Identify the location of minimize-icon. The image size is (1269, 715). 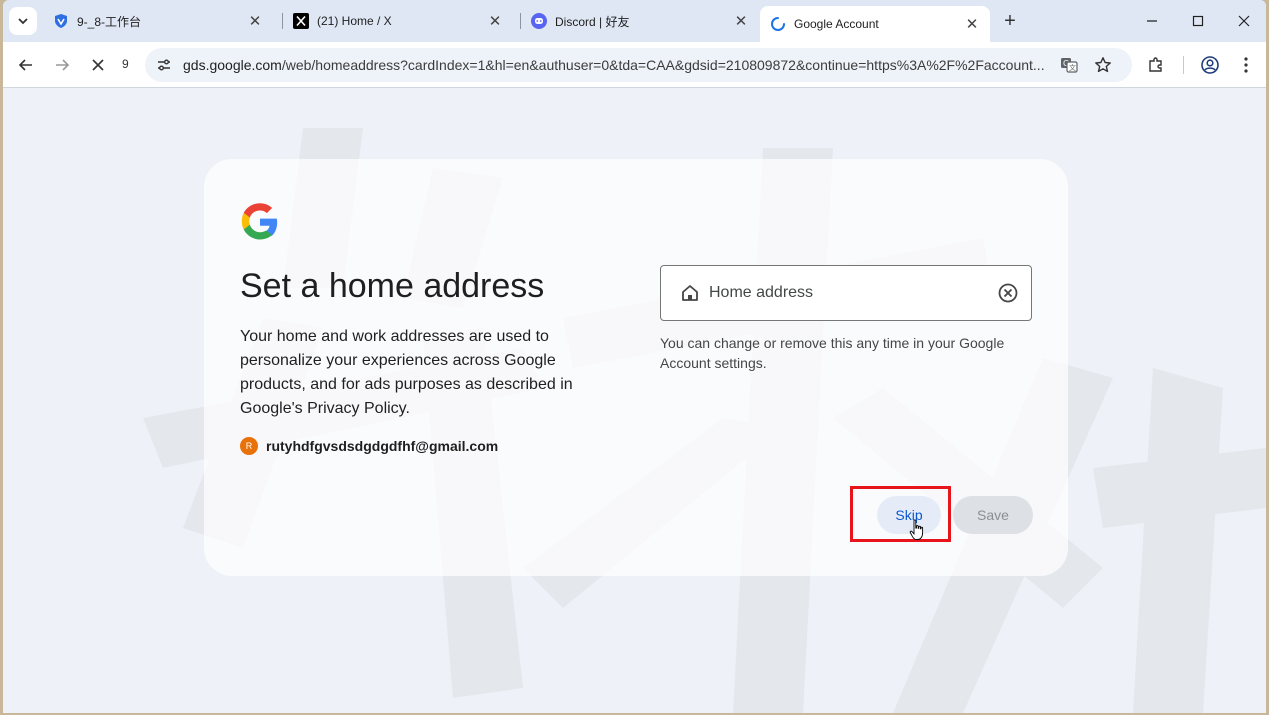
(1152, 21).